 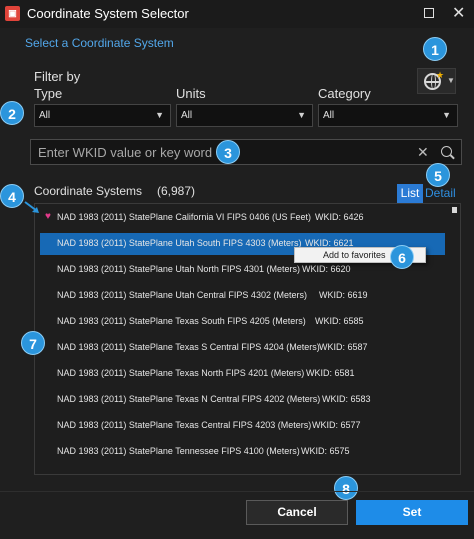 What do you see at coordinates (88, 191) in the screenshot?
I see `coordinate-systems-label: Coordinate Systems` at bounding box center [88, 191].